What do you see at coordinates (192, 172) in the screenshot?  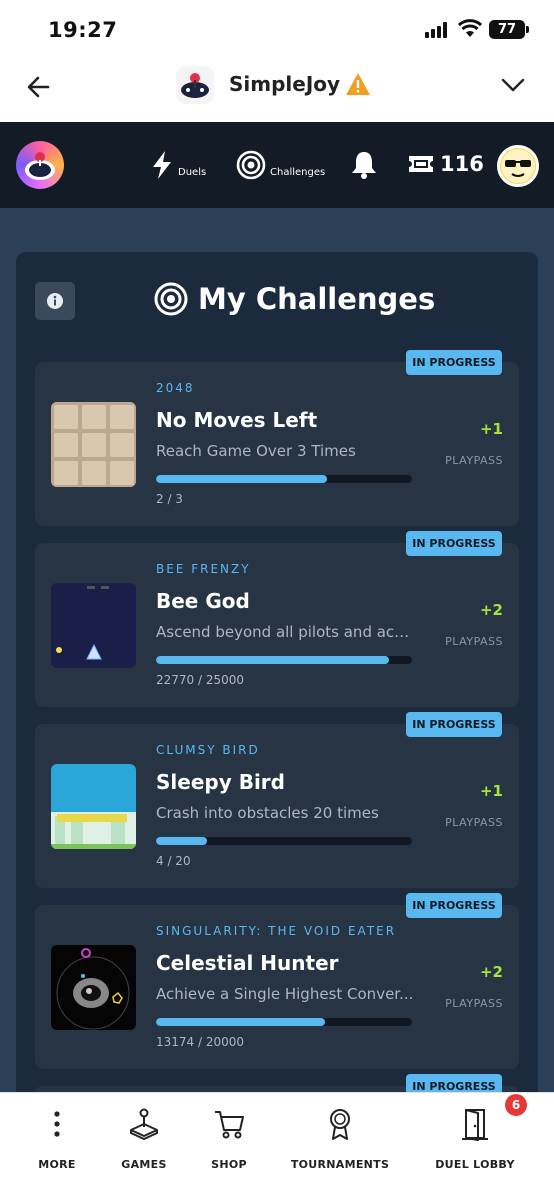 I see `nav-duels-label: Duels` at bounding box center [192, 172].